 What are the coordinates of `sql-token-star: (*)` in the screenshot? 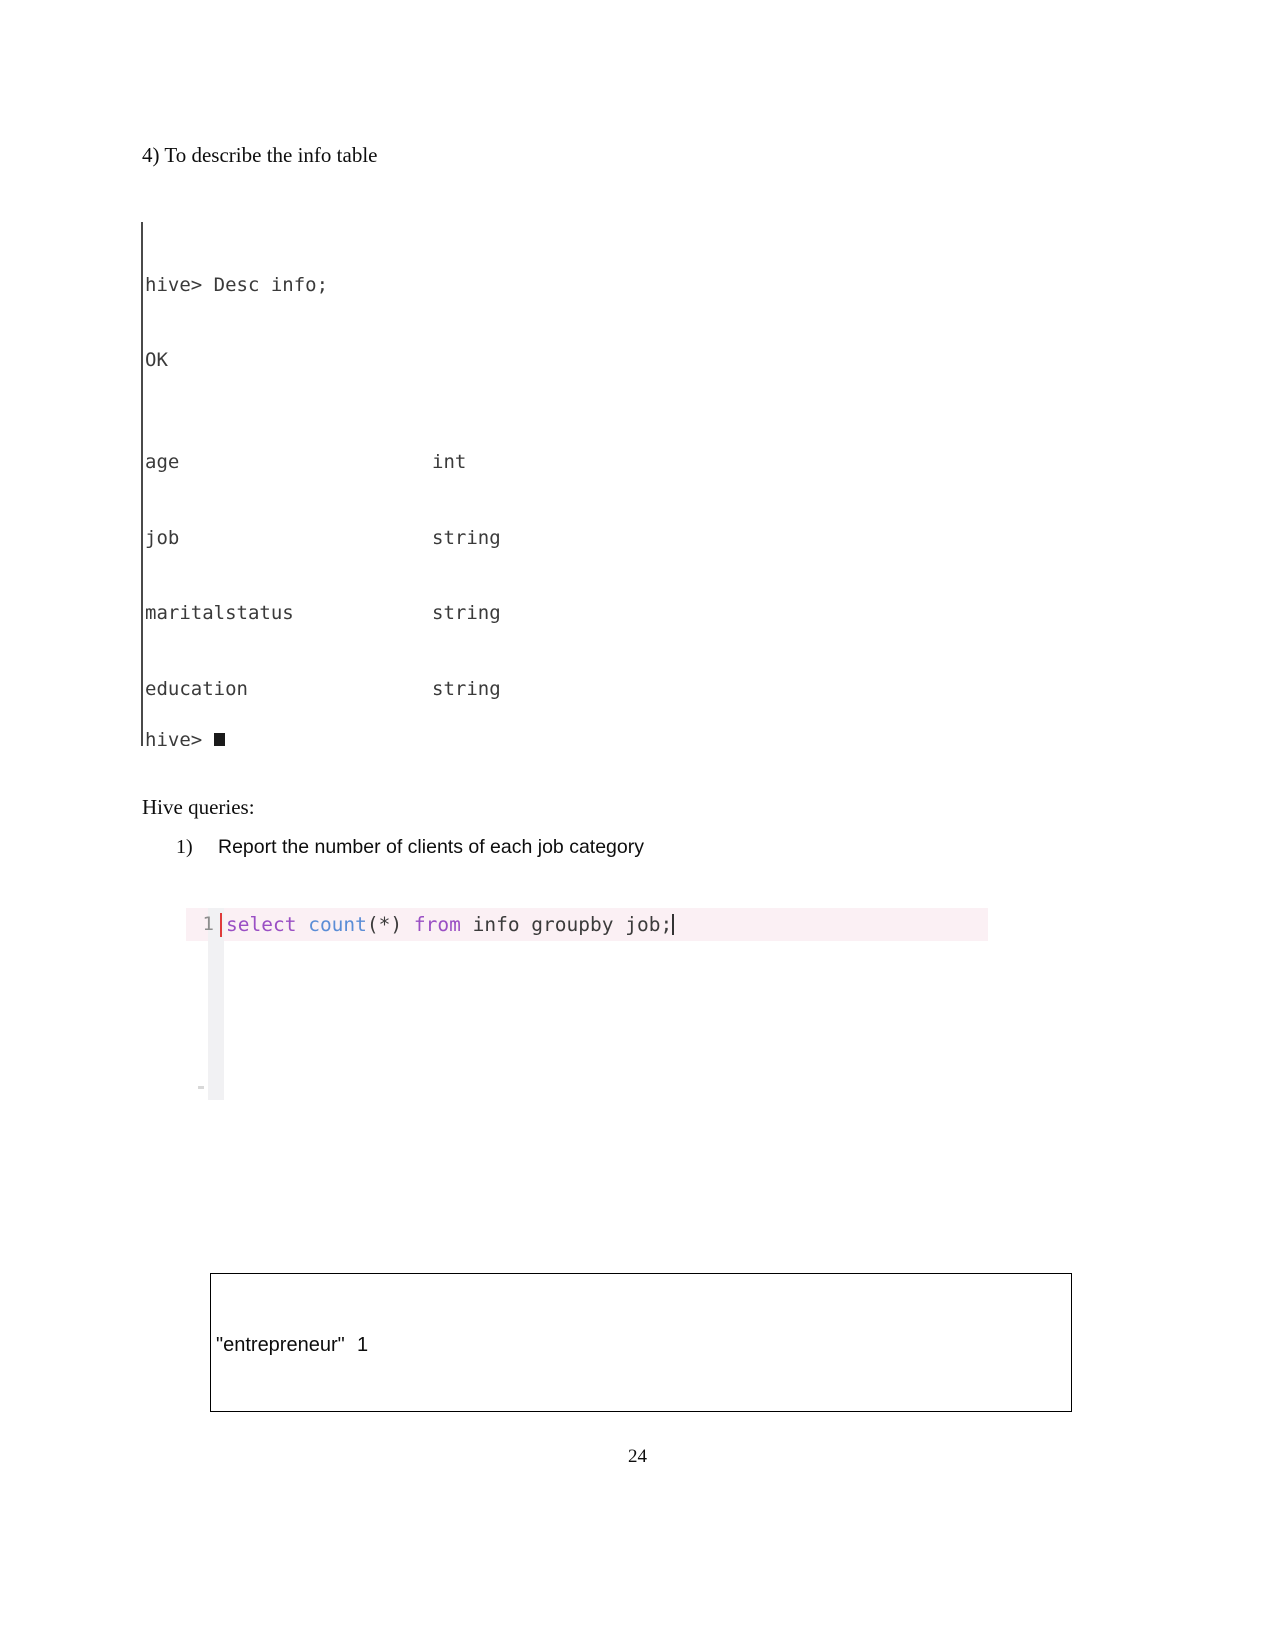 It's located at (384, 924).